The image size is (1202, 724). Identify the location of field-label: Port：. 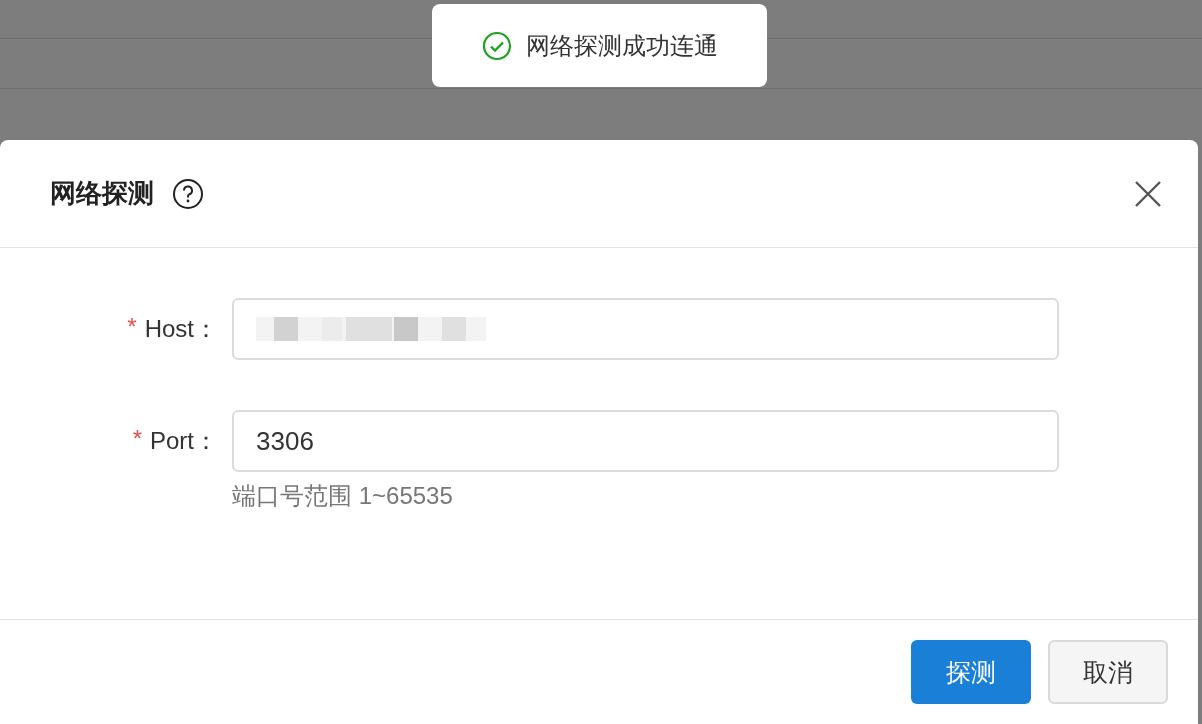
(184, 441).